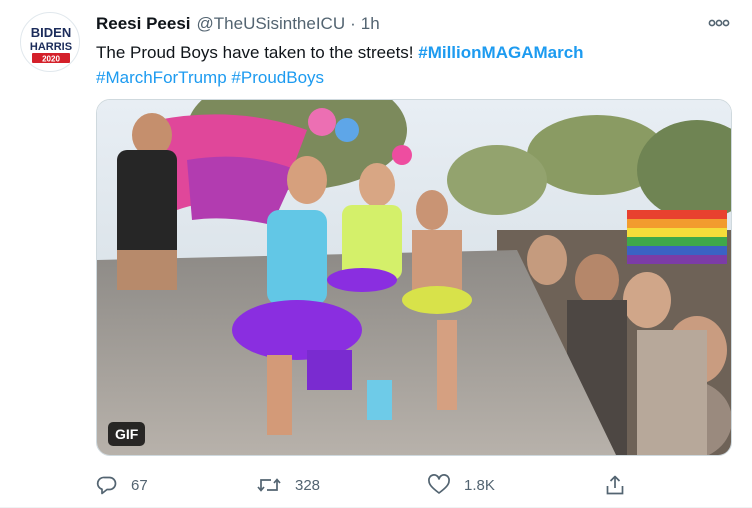  I want to click on tweet-time: 1h, so click(370, 24).